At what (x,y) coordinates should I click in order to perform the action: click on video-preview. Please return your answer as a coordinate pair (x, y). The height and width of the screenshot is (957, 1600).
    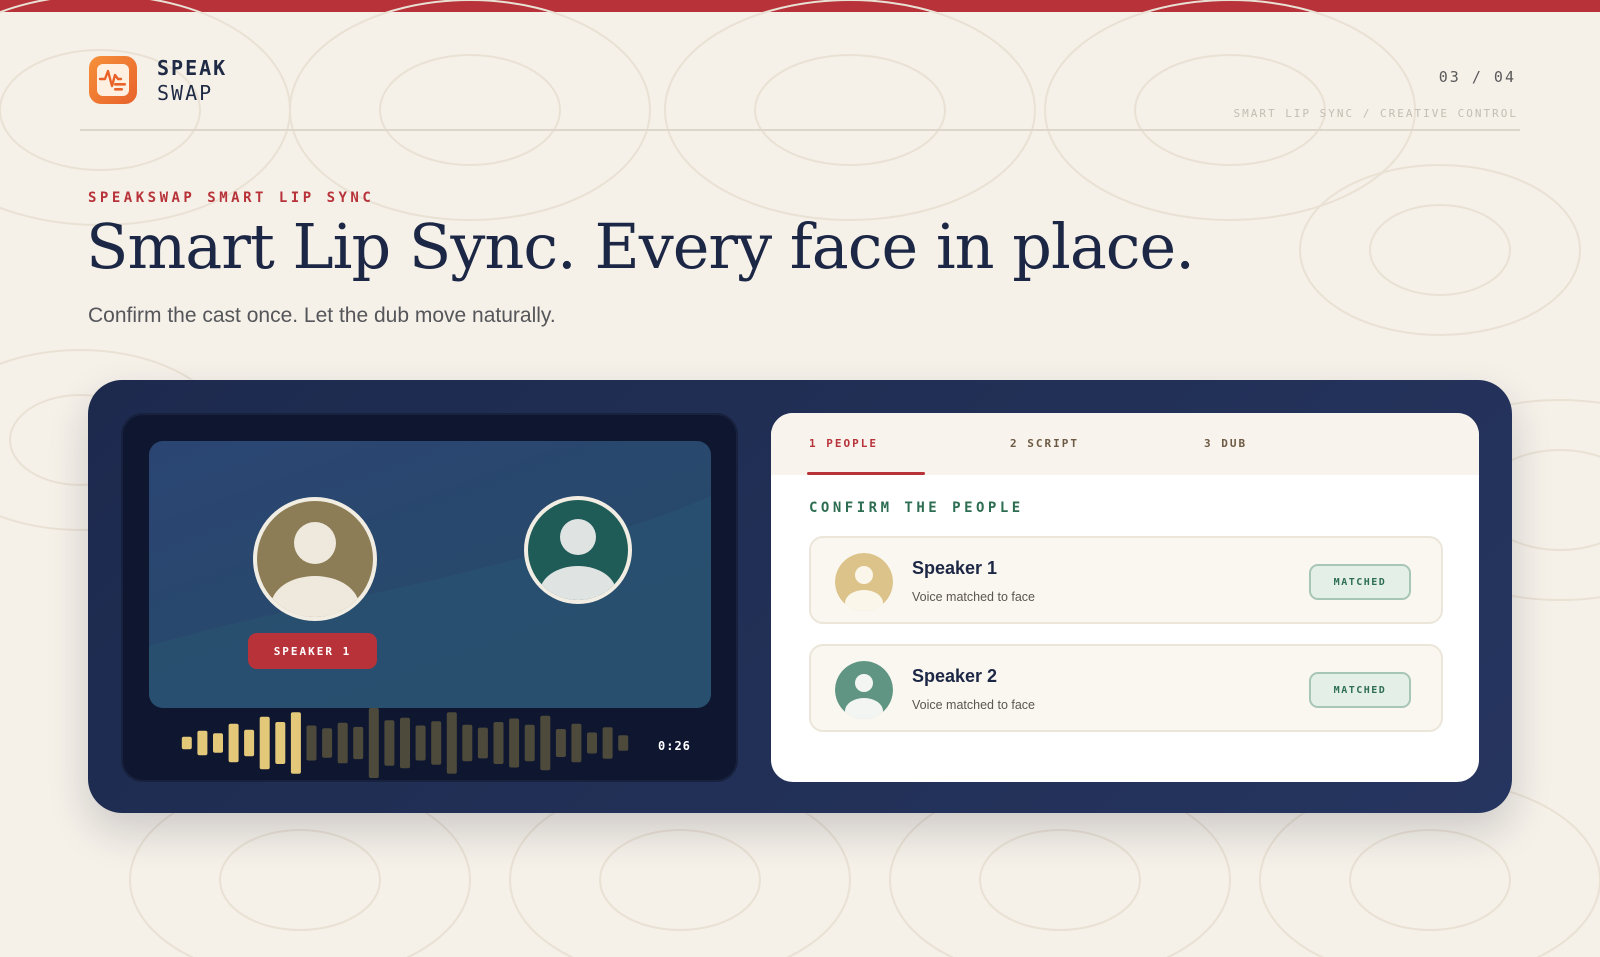
    Looking at the image, I should click on (430, 574).